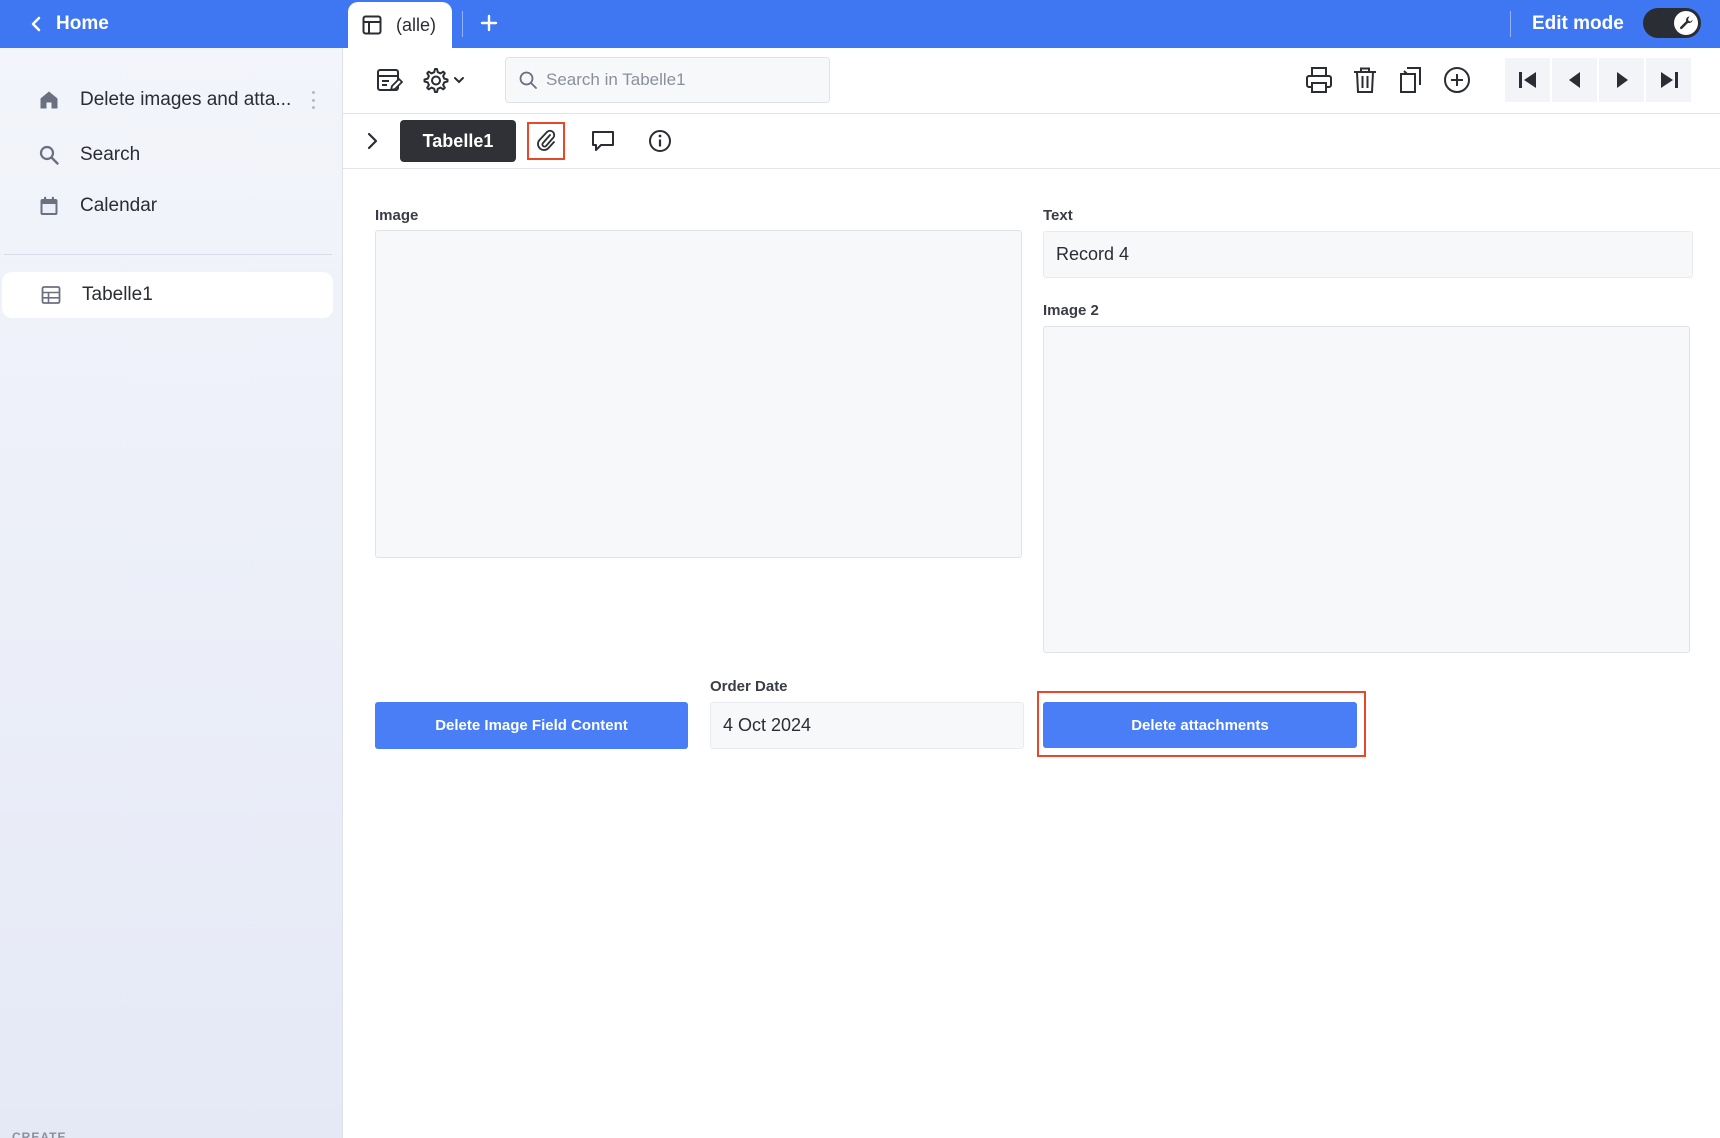 Image resolution: width=1720 pixels, height=1138 pixels. I want to click on comments-button, so click(603, 141).